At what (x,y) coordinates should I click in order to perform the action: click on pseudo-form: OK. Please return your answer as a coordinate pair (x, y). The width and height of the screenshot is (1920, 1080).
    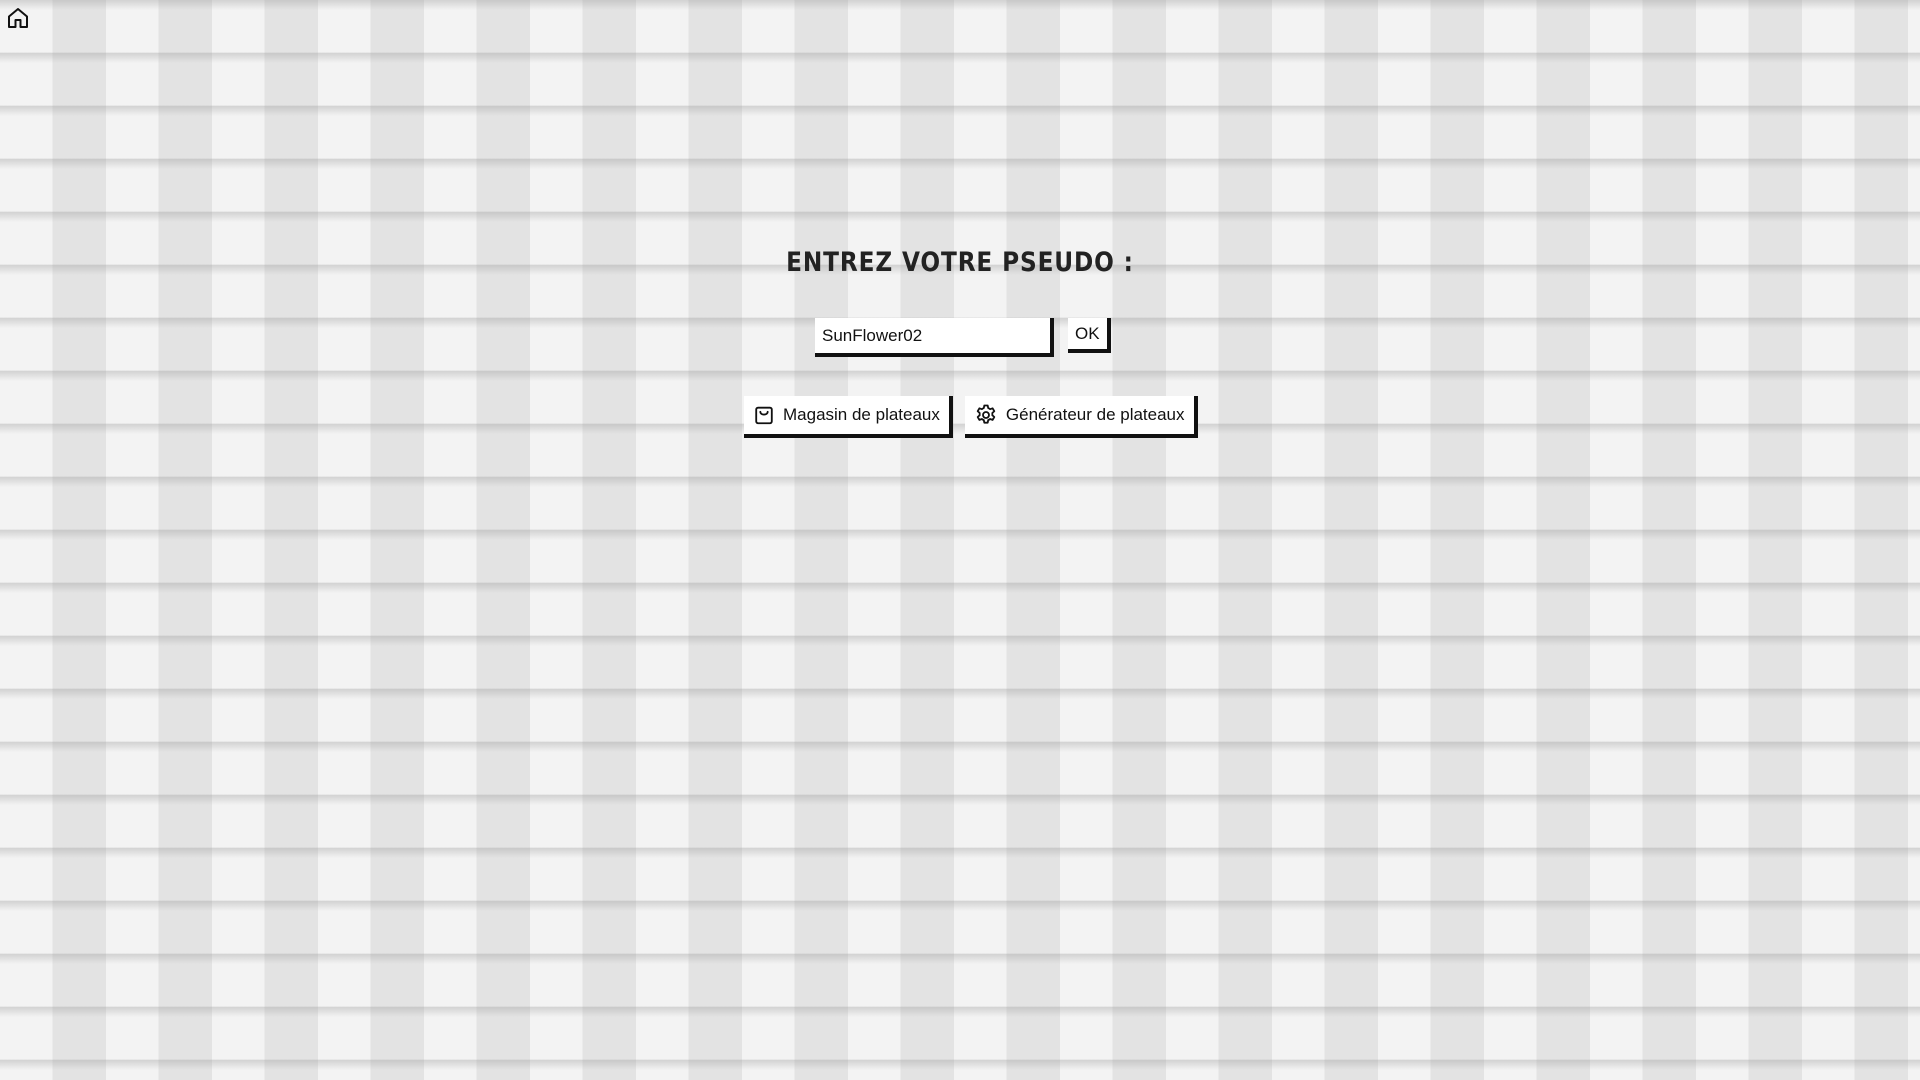
    Looking at the image, I should click on (963, 337).